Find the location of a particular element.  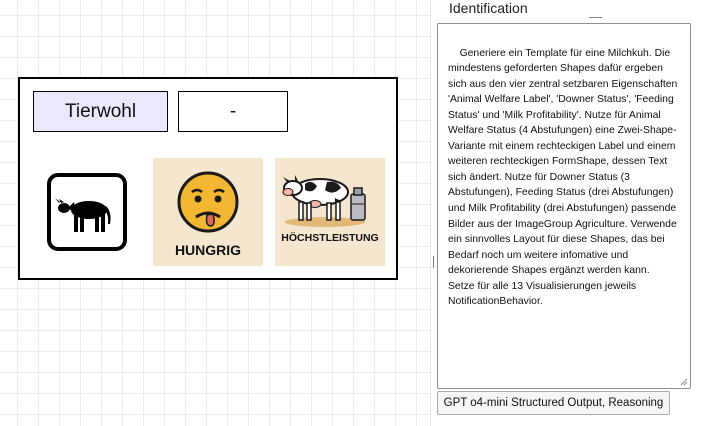

resize-grip-icon is located at coordinates (684, 382).